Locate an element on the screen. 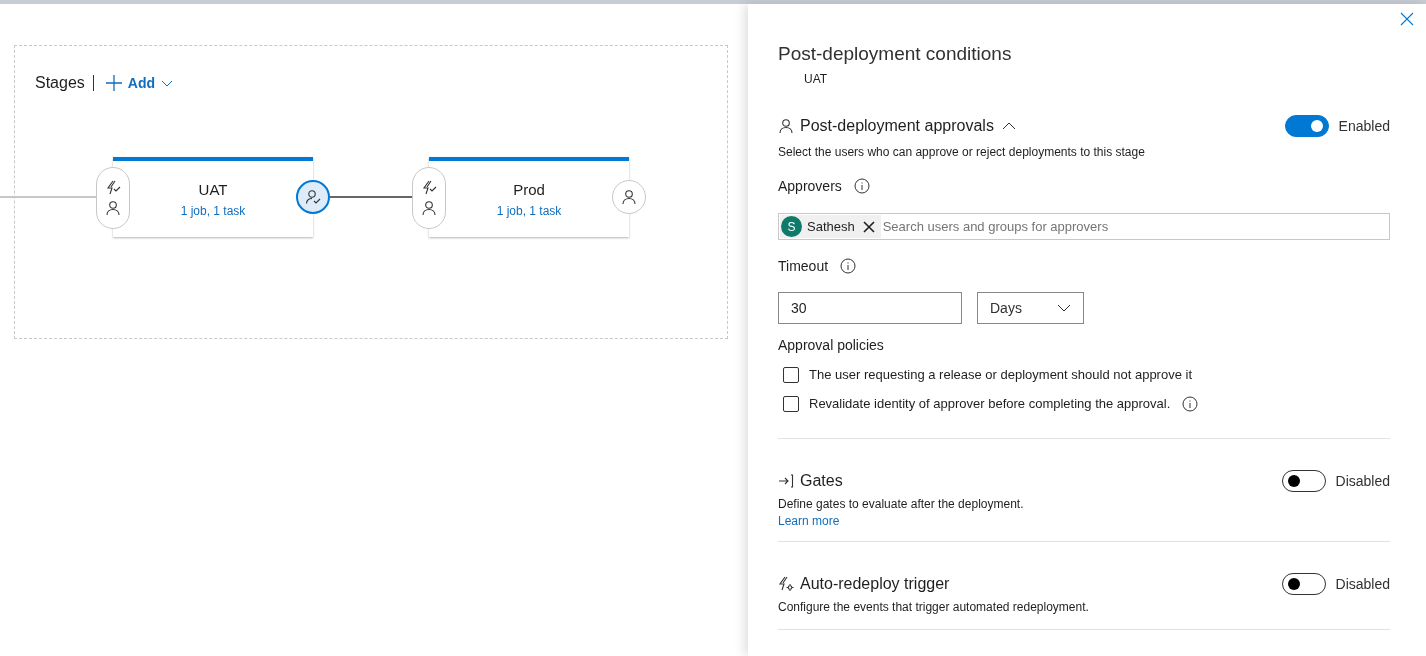 This screenshot has height=656, width=1426. plus-icon is located at coordinates (113, 83).